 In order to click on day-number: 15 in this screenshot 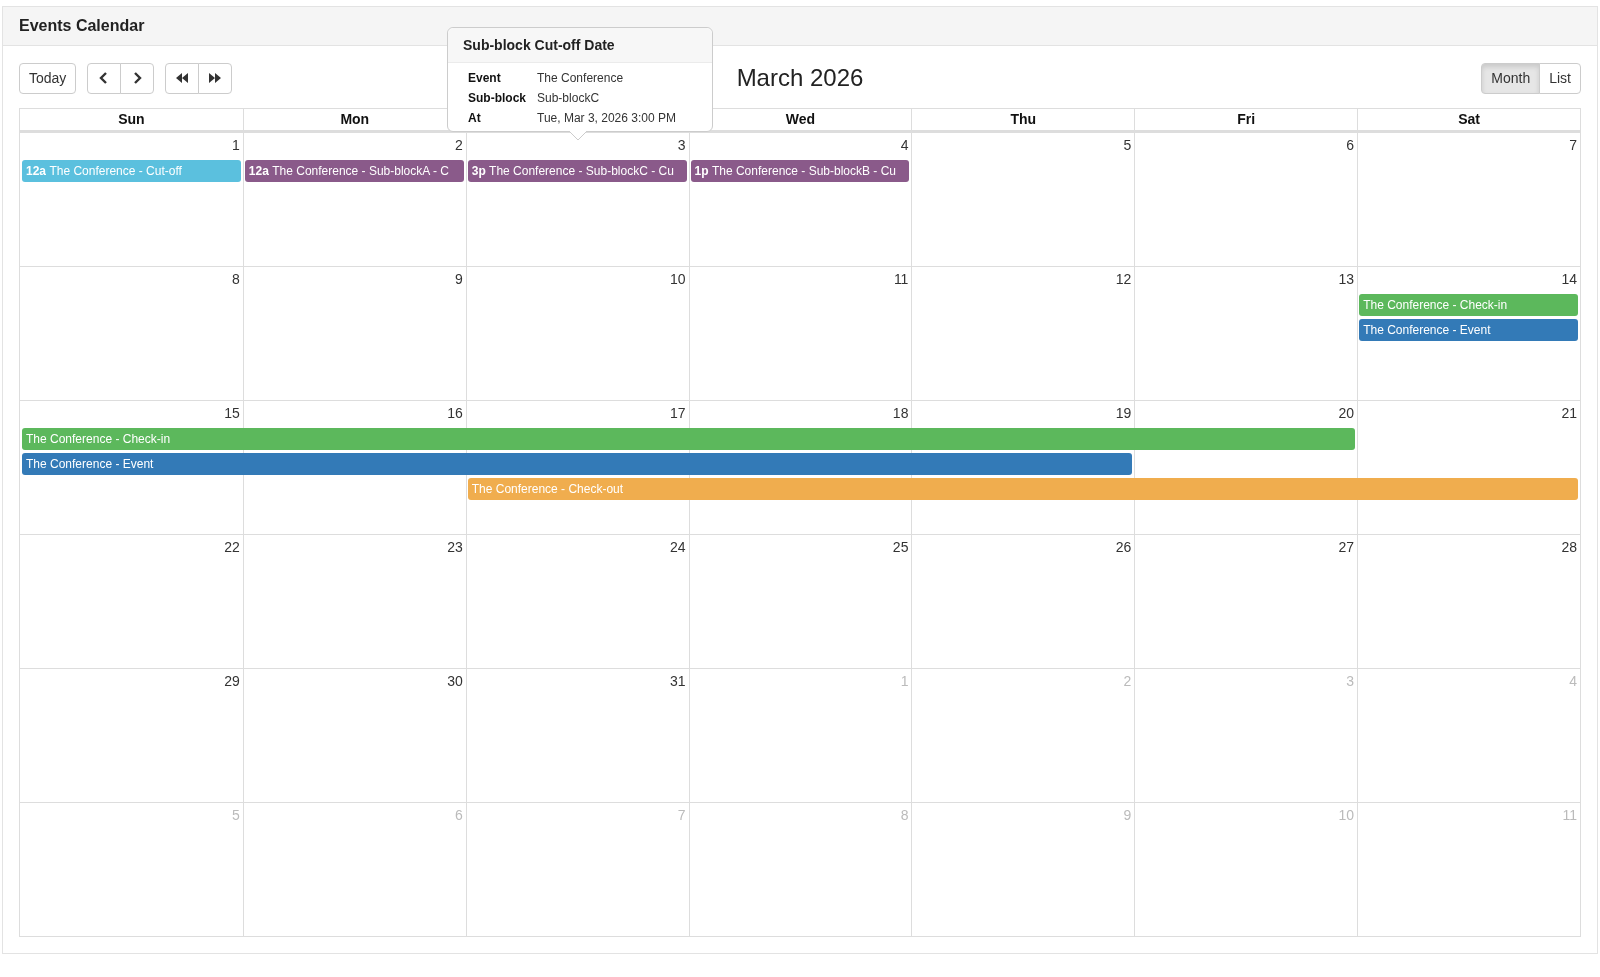, I will do `click(232, 413)`.